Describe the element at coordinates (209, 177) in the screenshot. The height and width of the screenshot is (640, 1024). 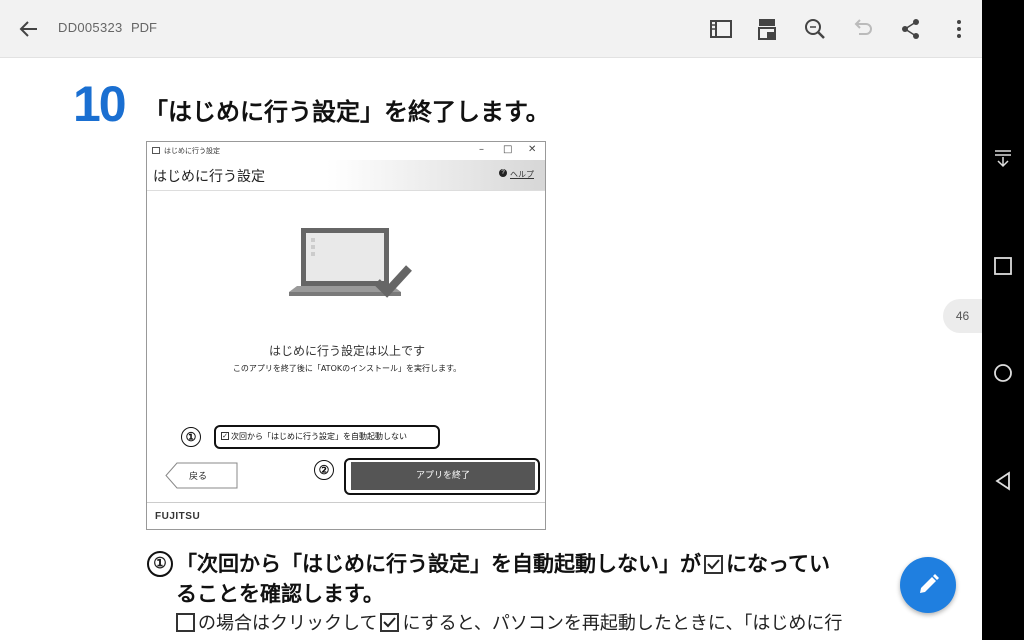
I see `dialog-heading: はじめに行う設定` at that location.